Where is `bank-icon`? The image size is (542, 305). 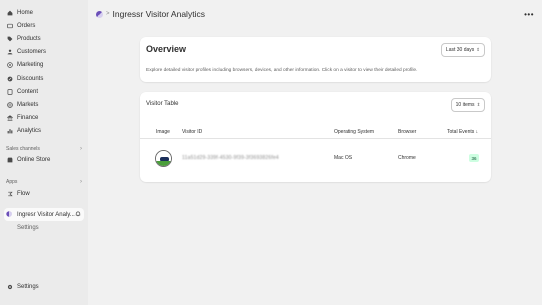
bank-icon is located at coordinates (9, 118).